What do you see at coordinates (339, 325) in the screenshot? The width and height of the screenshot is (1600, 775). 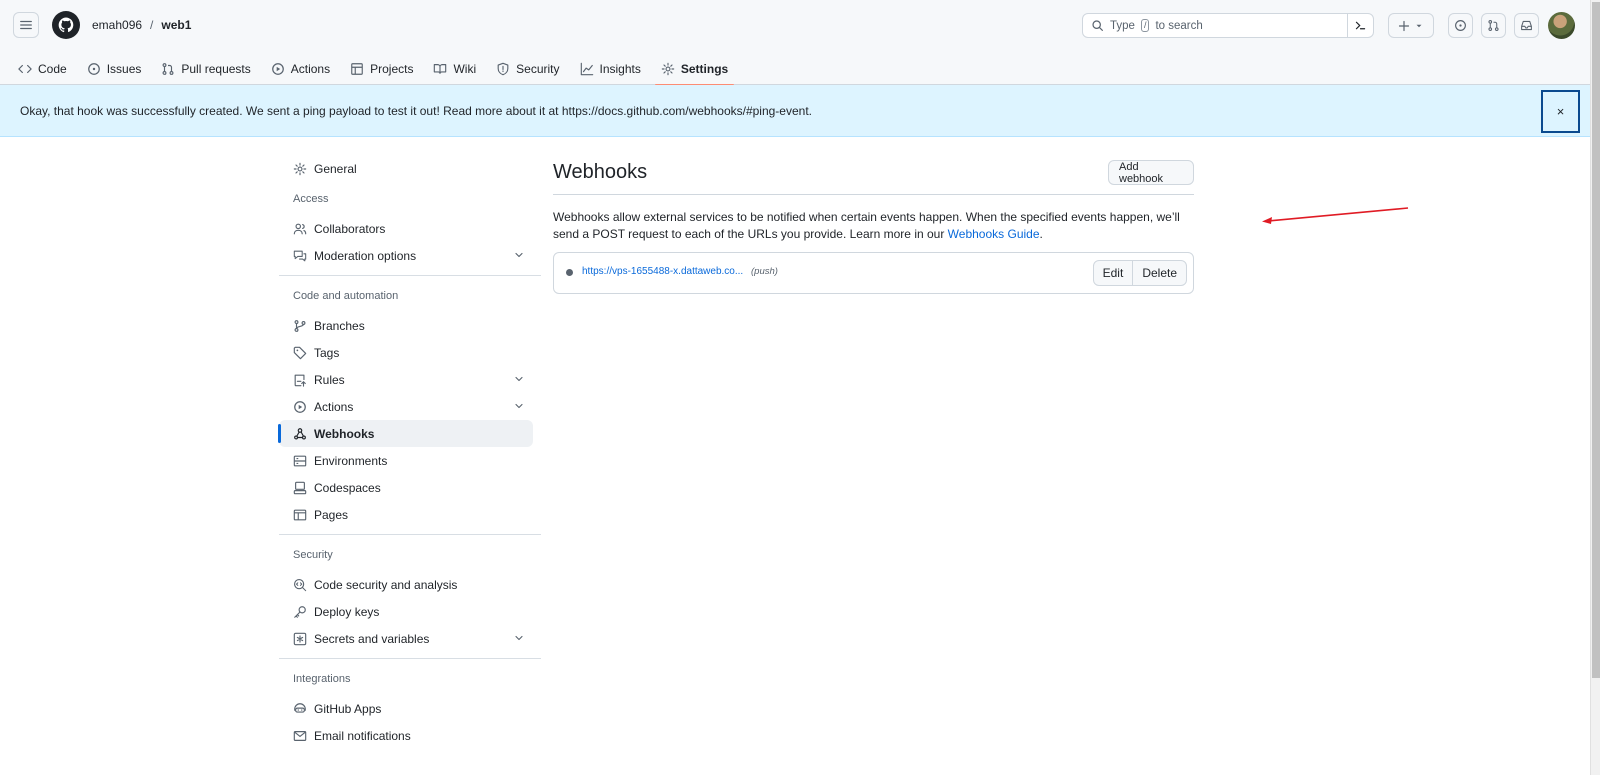 I see `sidebar-item-label: Branches` at bounding box center [339, 325].